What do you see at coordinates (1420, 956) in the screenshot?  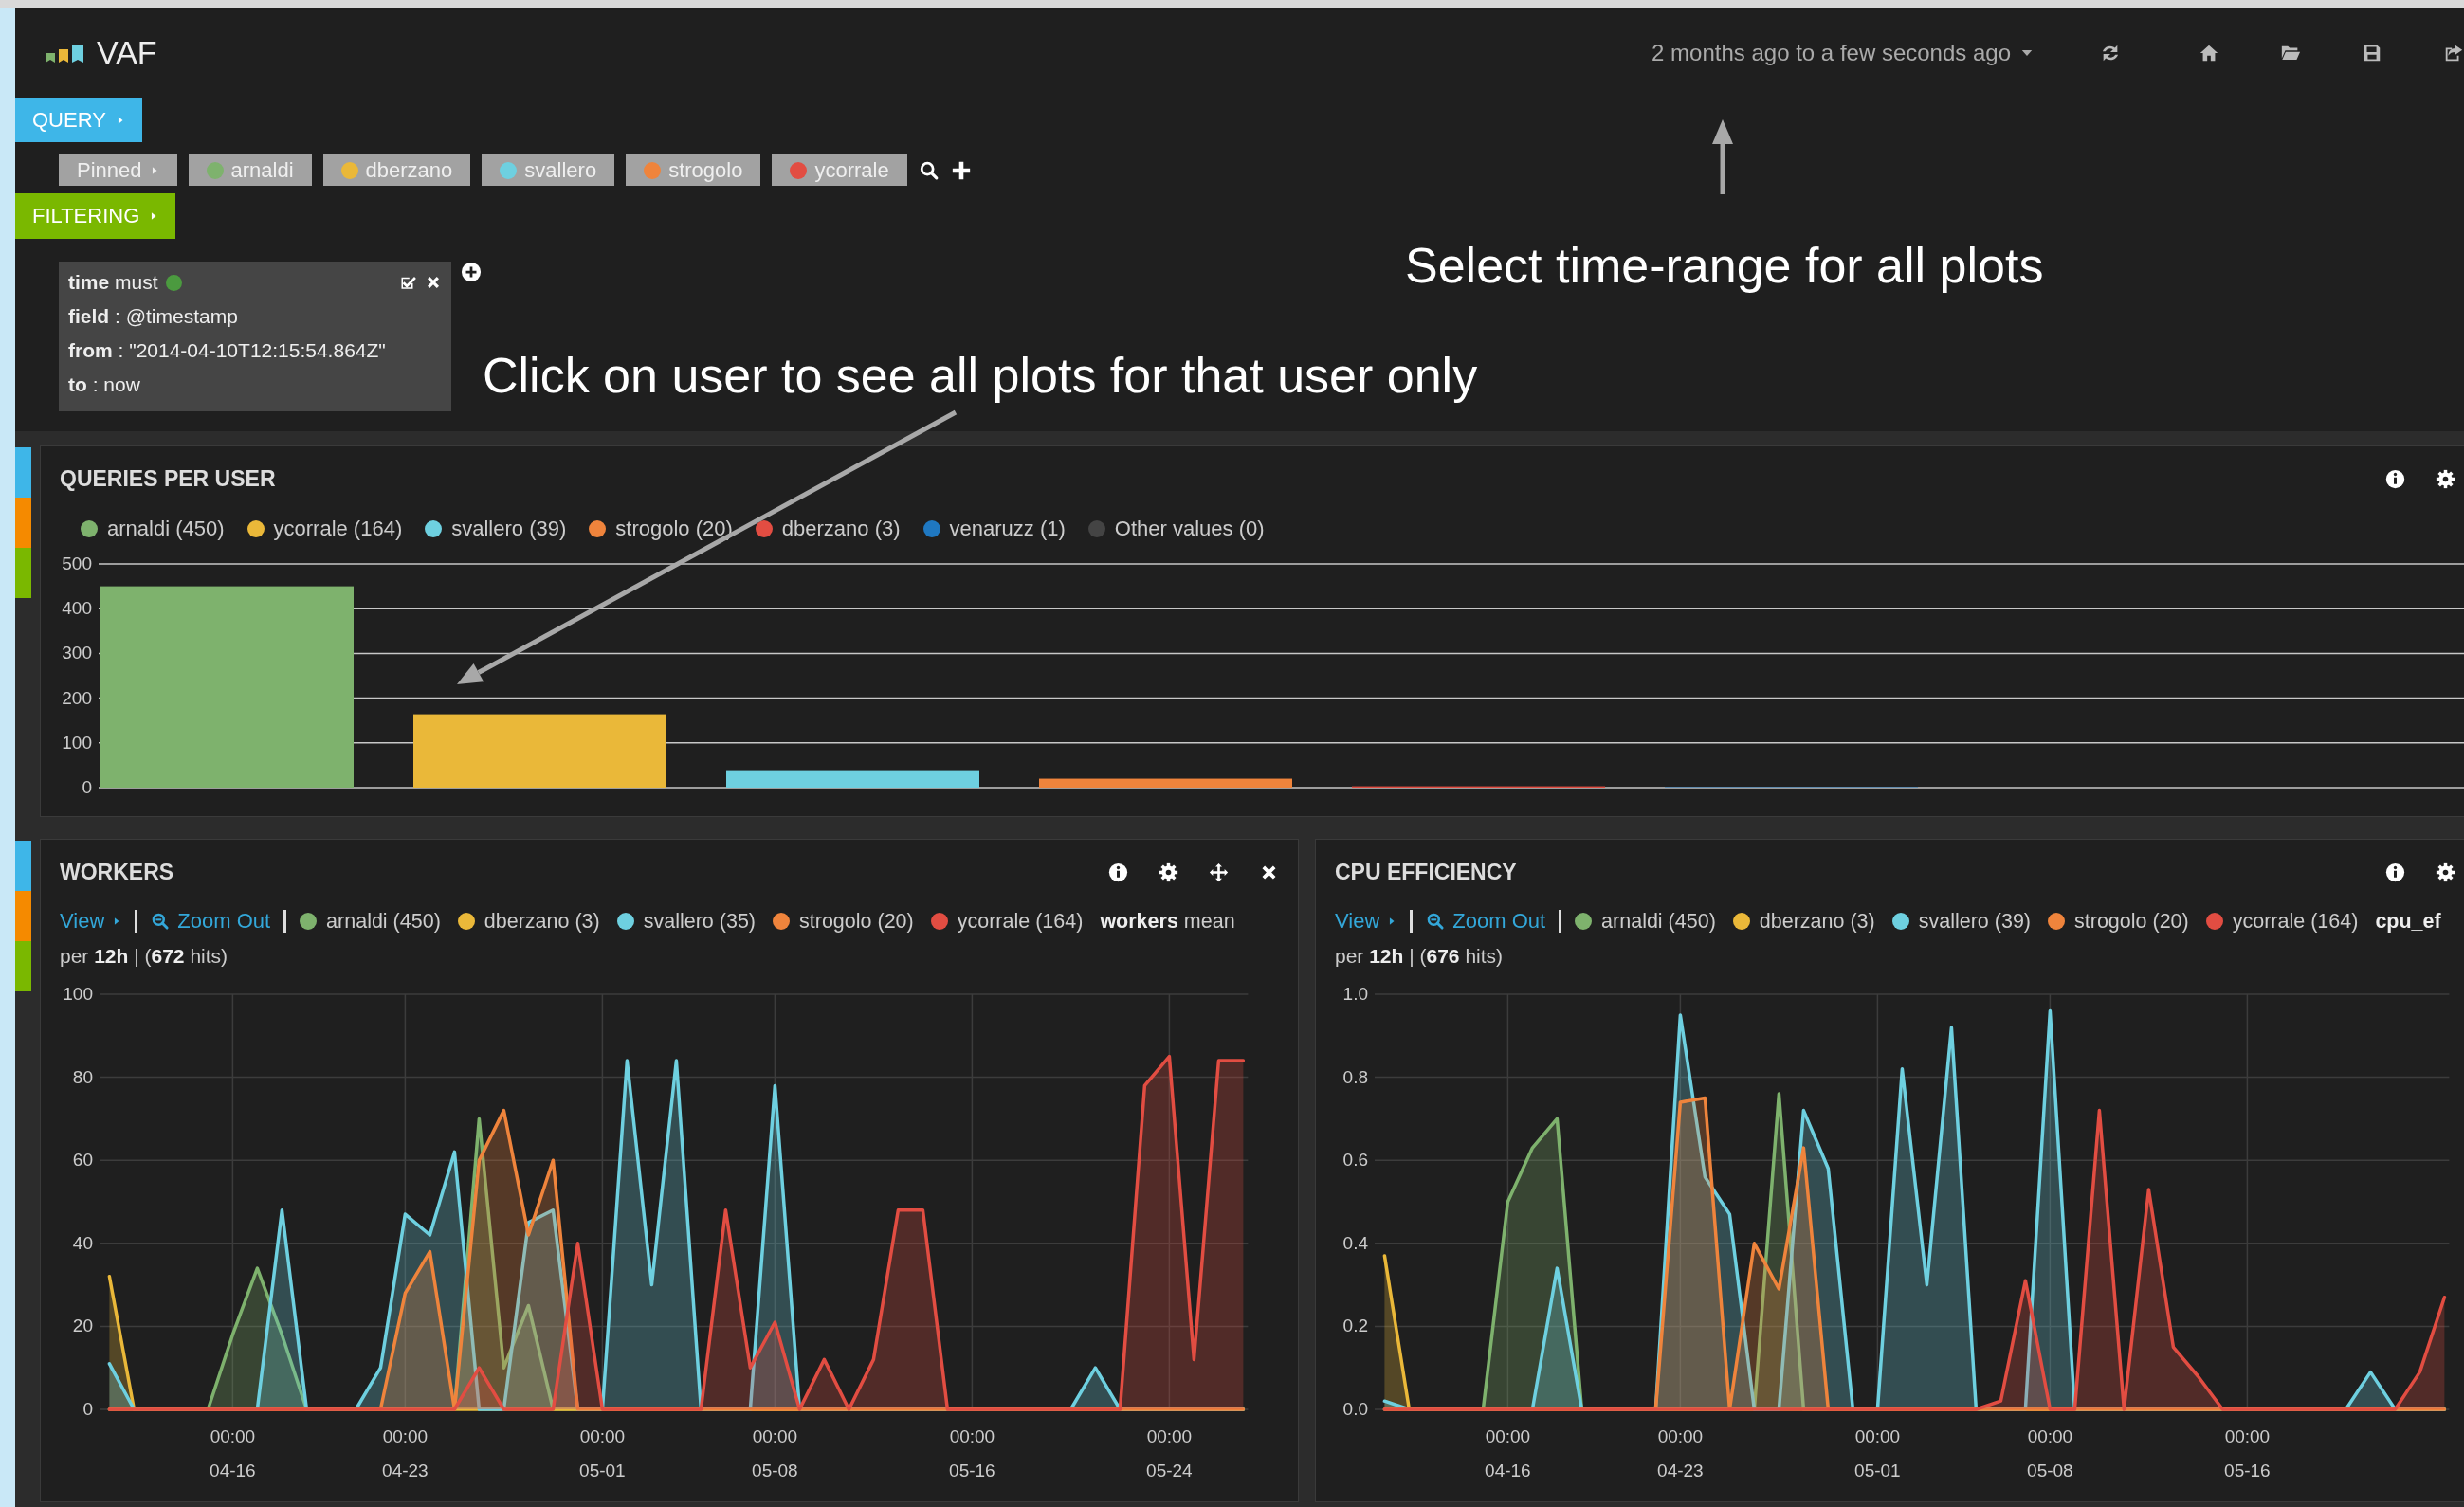 I see `interval-label: per 12h | (676 hits)` at bounding box center [1420, 956].